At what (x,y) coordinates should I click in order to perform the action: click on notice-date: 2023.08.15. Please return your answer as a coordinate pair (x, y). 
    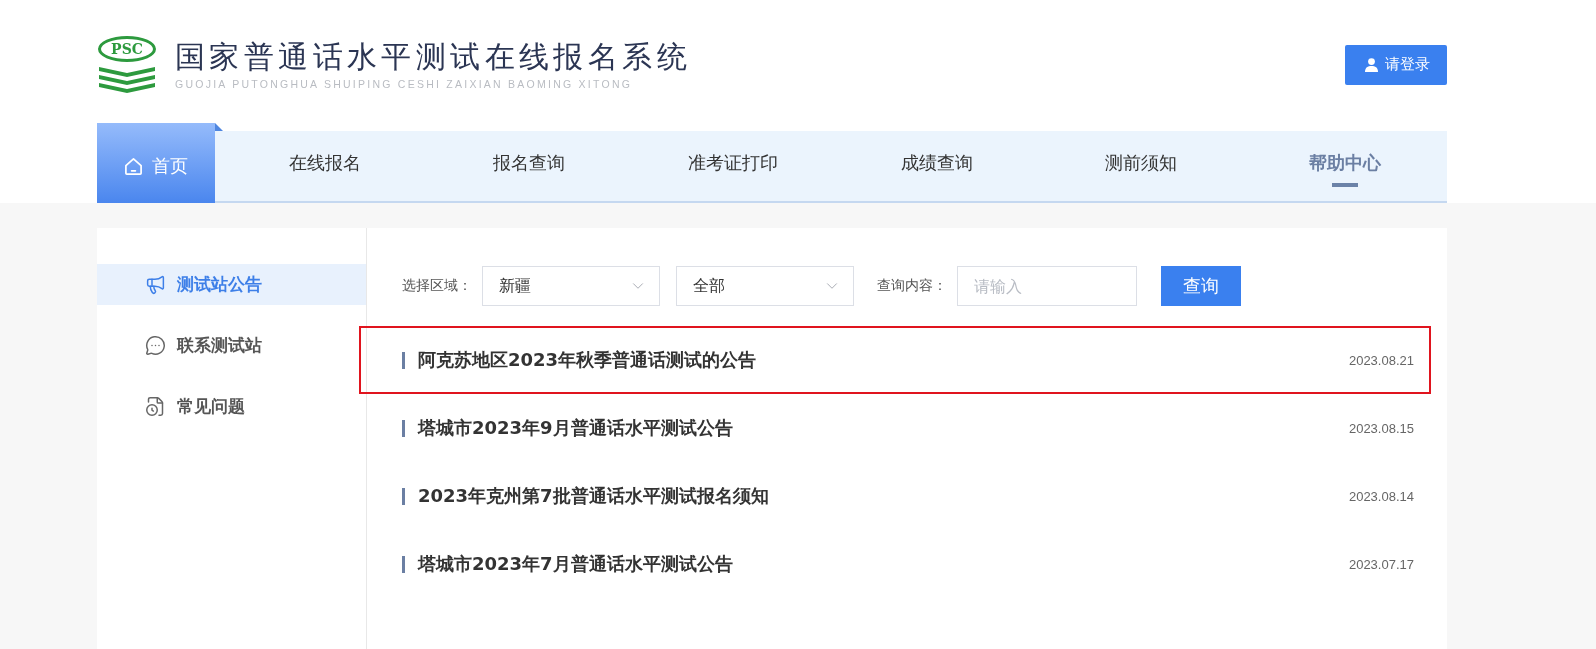
    Looking at the image, I should click on (1381, 428).